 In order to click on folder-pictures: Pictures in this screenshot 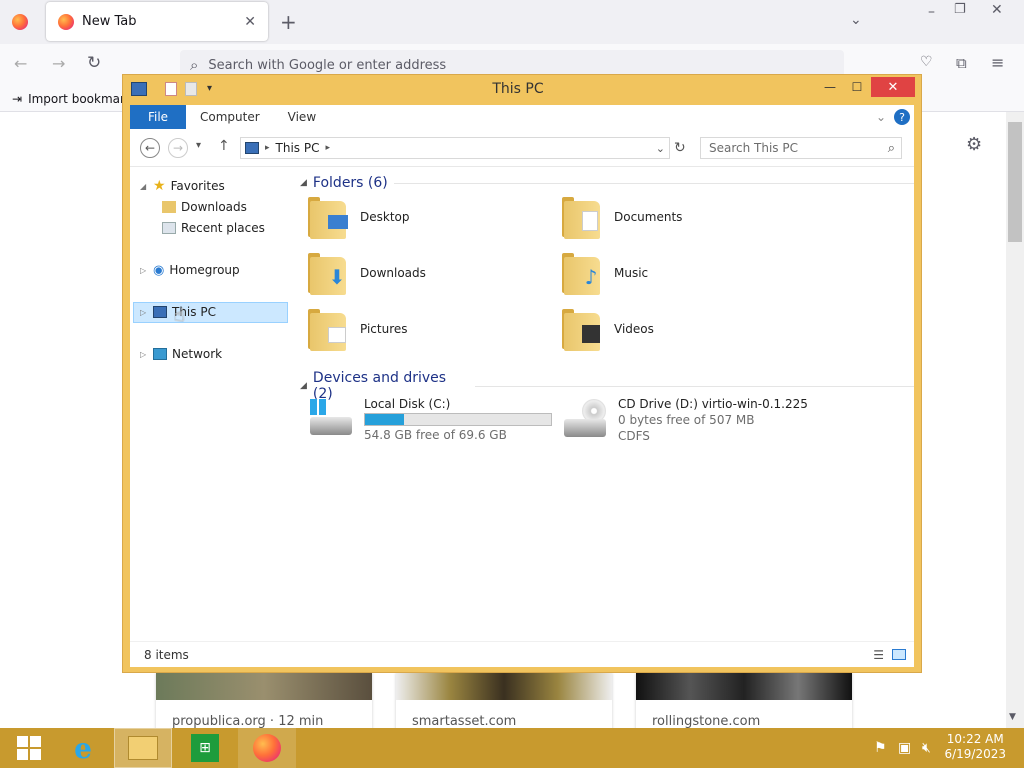, I will do `click(358, 329)`.